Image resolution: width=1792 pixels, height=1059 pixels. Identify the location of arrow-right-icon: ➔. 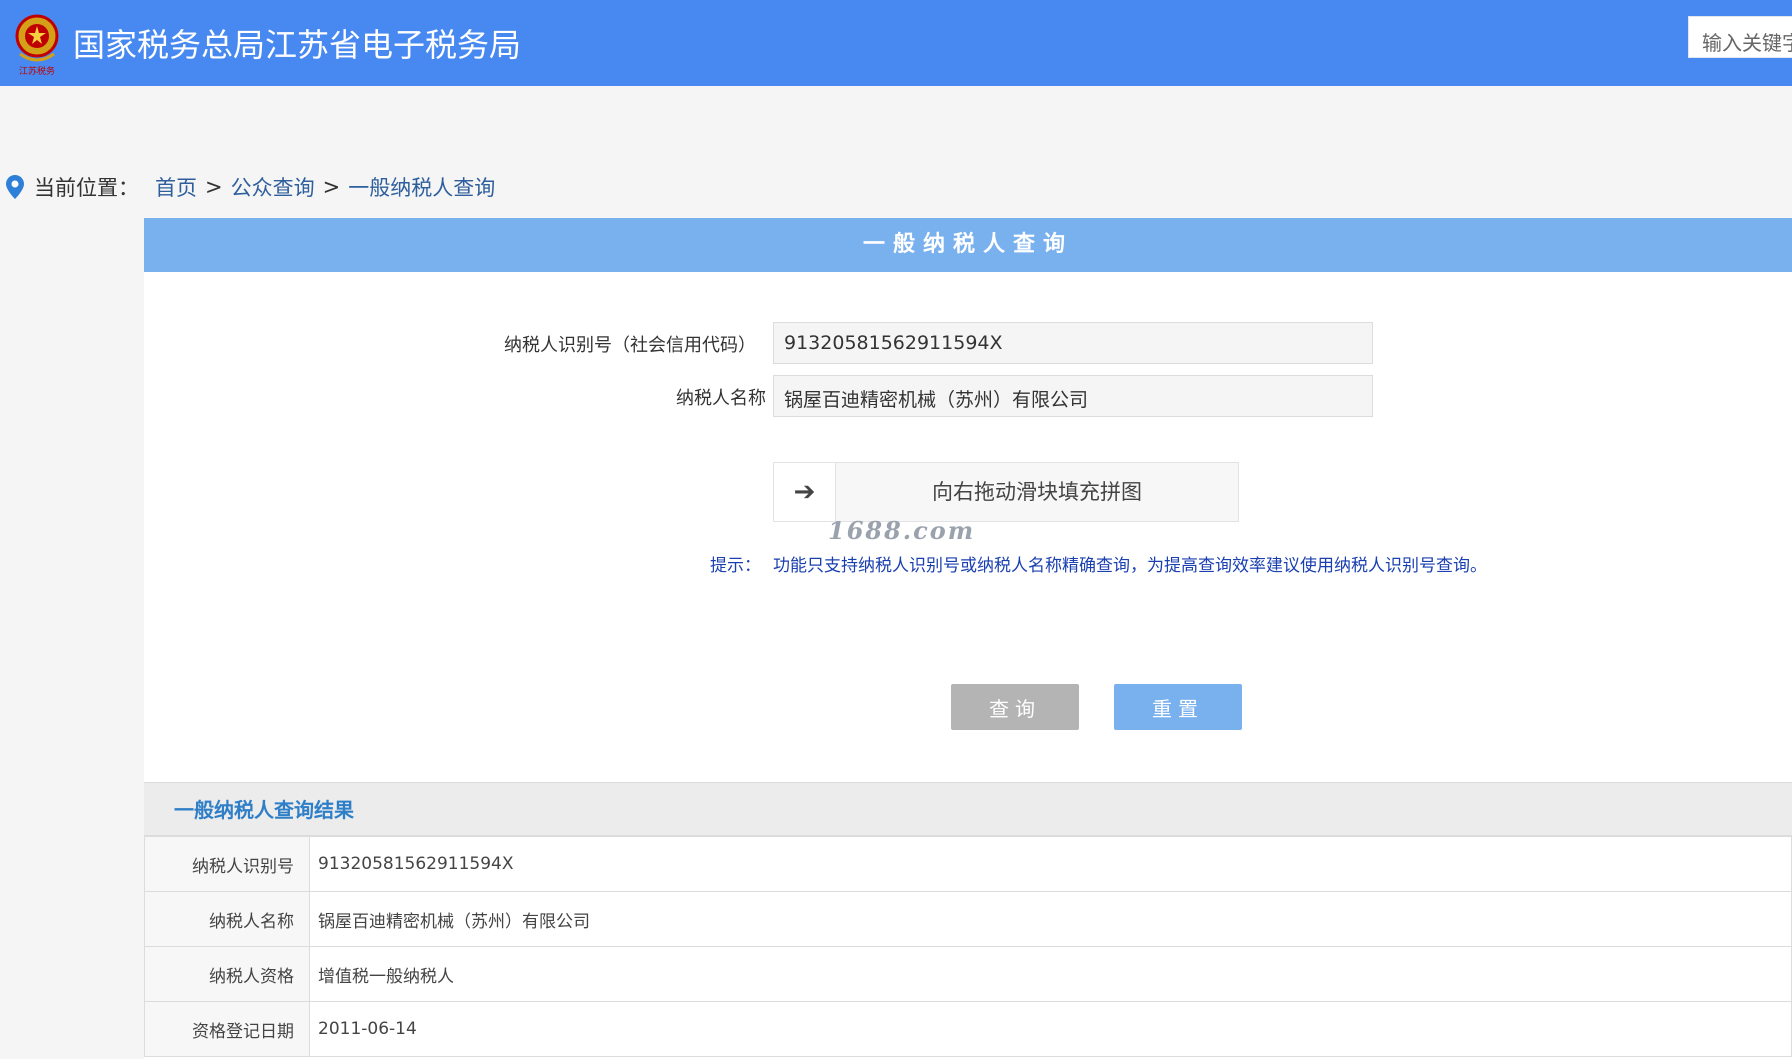
(804, 492).